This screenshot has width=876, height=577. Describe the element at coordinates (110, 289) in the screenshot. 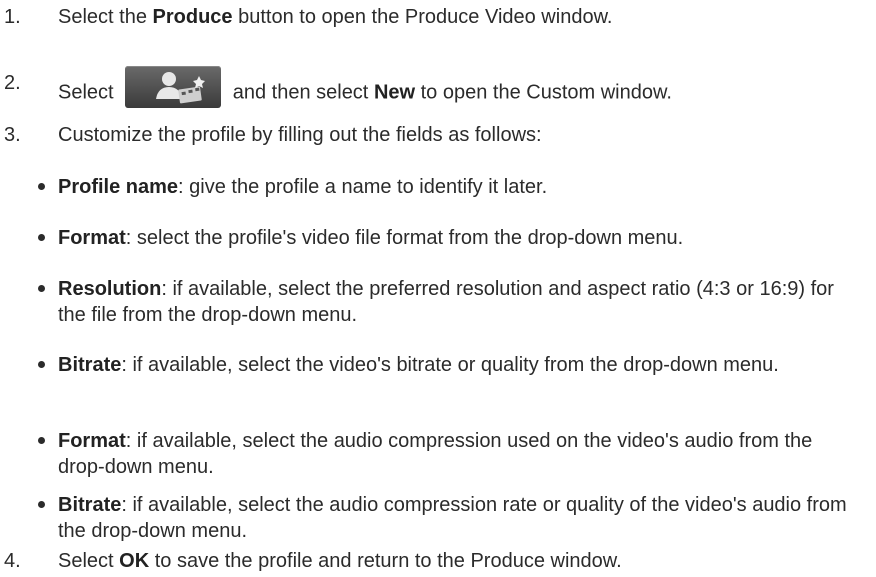

I see `field-label: Resolution` at that location.